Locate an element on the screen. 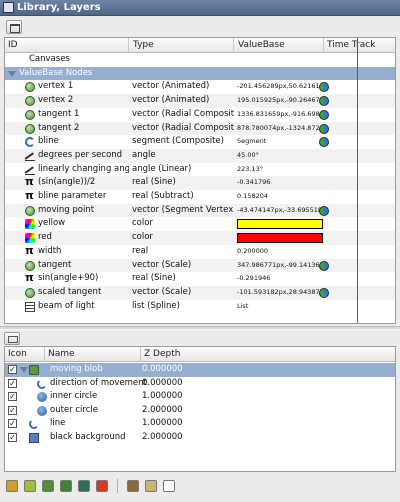 The image size is (400, 502). param-value-cell: Segment is located at coordinates (279, 142).